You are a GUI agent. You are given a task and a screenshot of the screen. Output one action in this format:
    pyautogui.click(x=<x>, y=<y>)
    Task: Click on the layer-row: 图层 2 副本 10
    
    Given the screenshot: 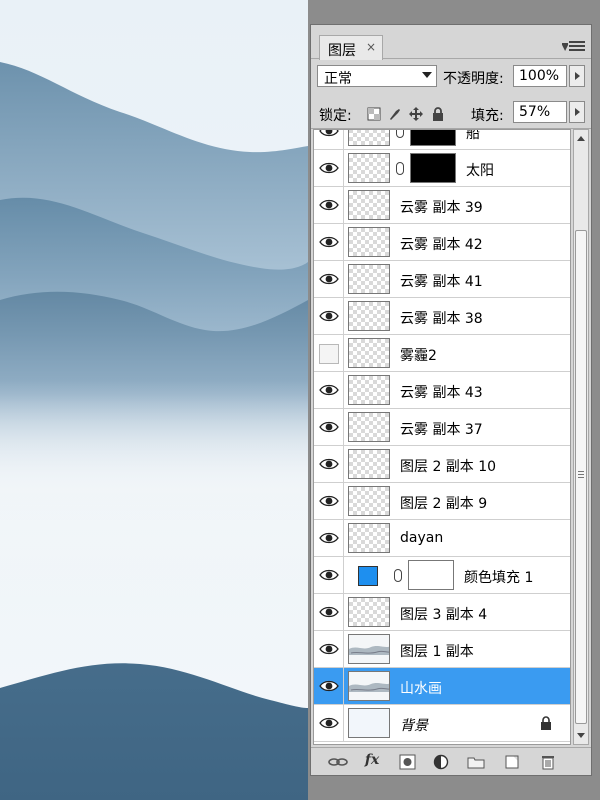 What is the action you would take?
    pyautogui.click(x=442, y=464)
    